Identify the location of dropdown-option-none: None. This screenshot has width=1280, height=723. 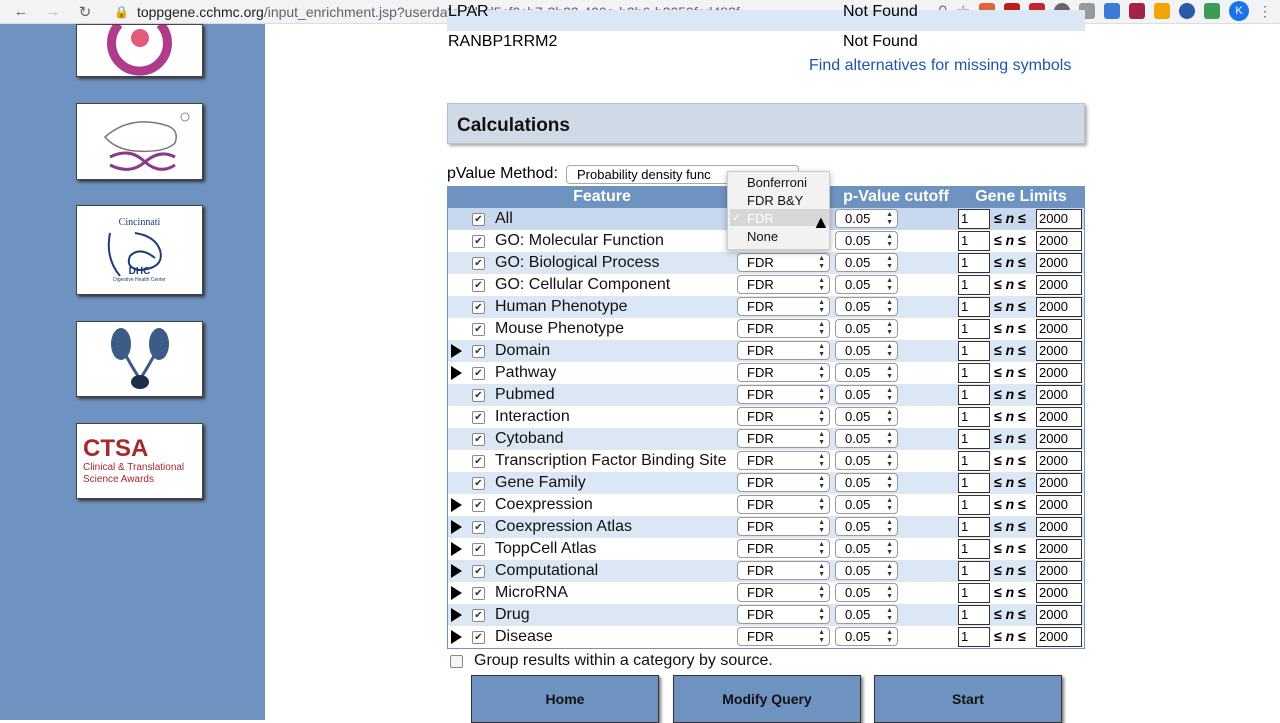
(762, 236).